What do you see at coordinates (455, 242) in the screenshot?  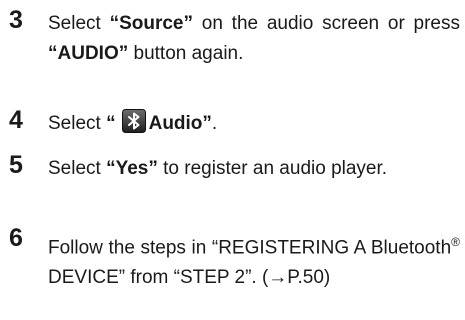 I see `registered-mark: ®` at bounding box center [455, 242].